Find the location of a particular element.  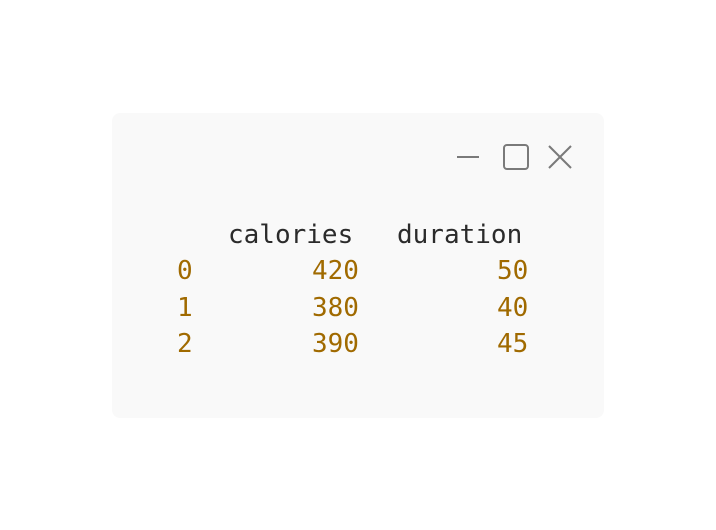

cell-duration: 45 is located at coordinates (513, 344).